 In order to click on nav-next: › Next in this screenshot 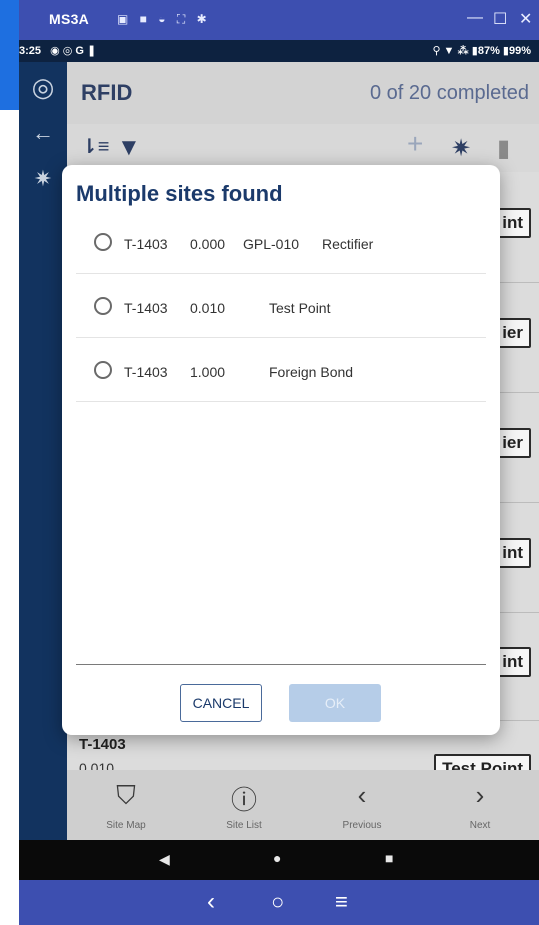, I will do `click(480, 805)`.